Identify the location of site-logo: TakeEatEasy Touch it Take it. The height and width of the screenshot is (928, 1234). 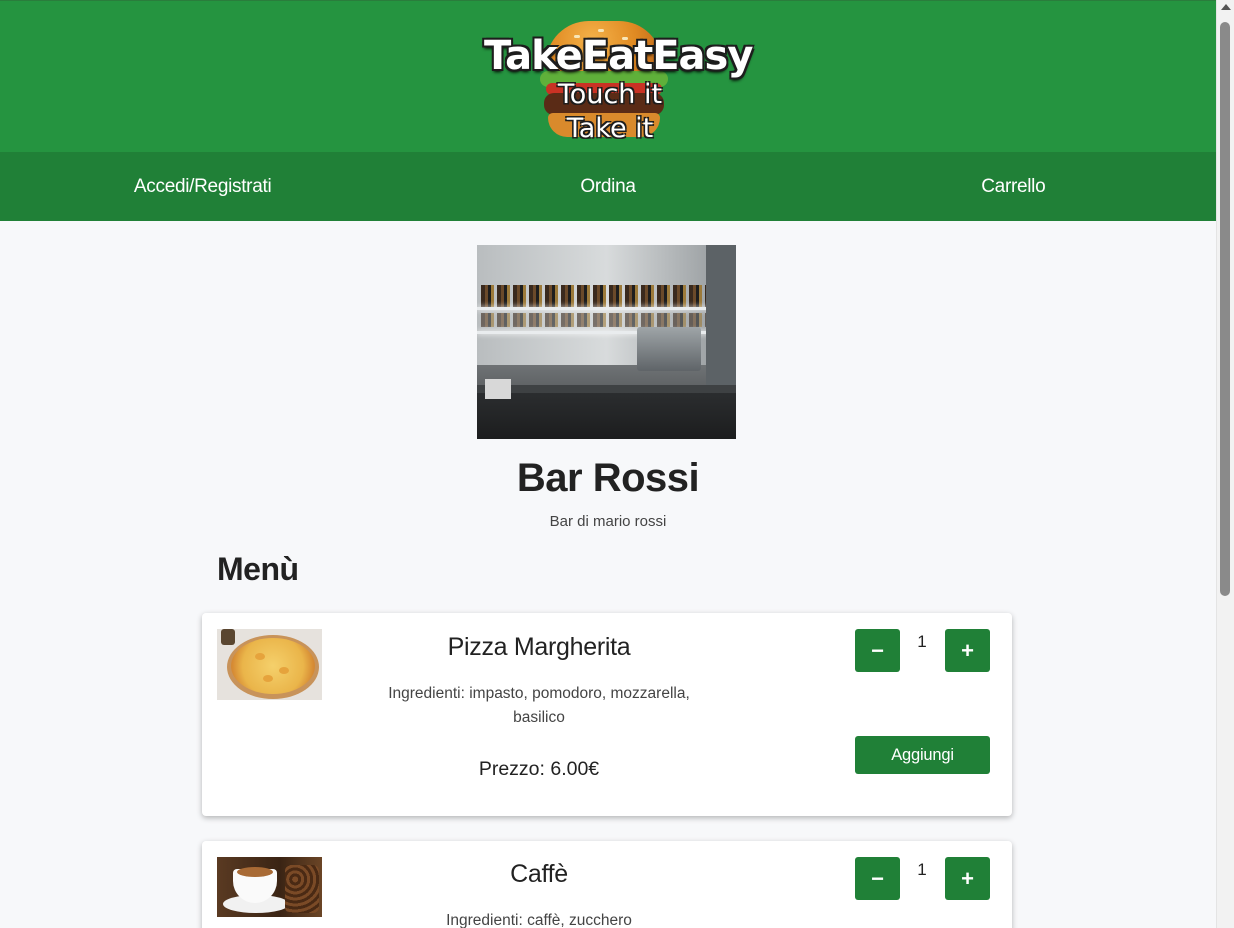
(618, 83).